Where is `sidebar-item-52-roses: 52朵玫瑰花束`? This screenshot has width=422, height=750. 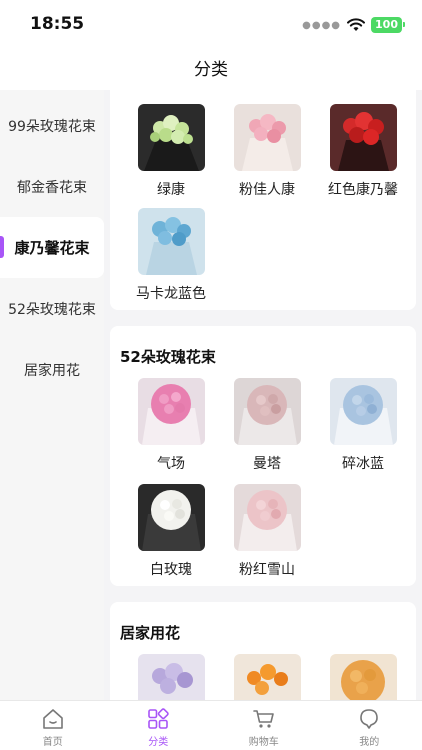
sidebar-item-52-roses: 52朵玫瑰花束 is located at coordinates (52, 308).